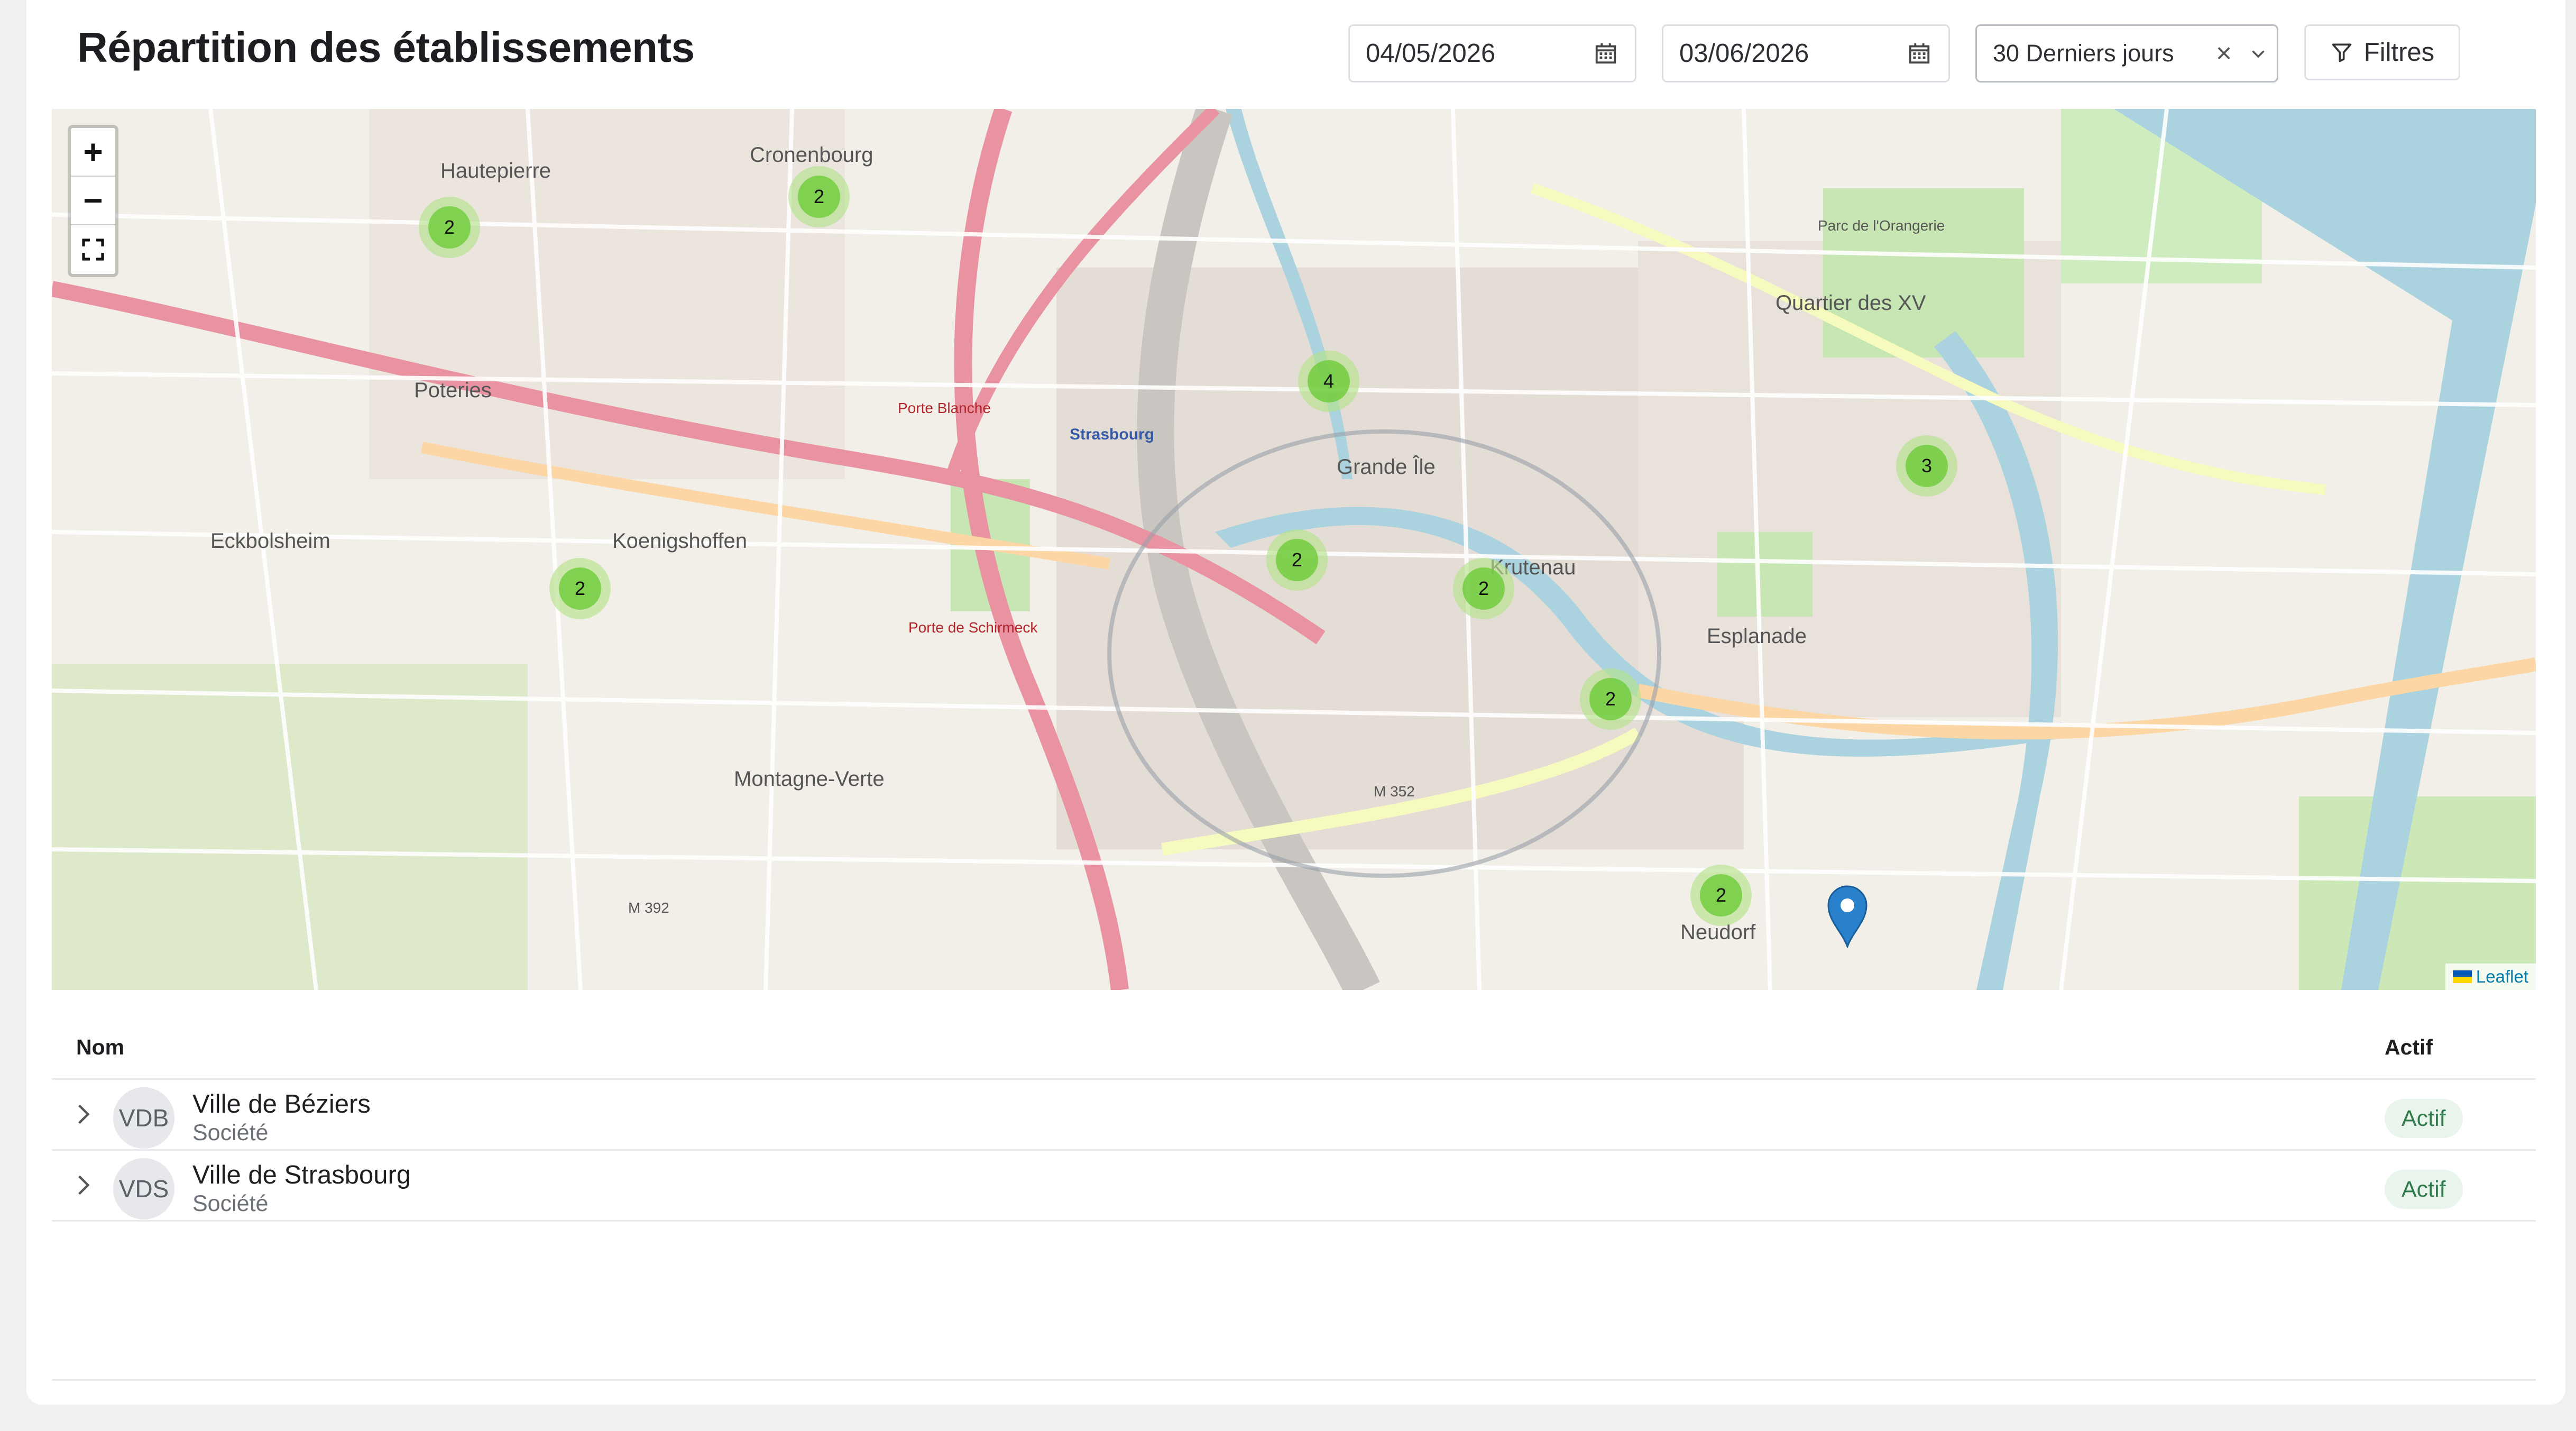 The width and height of the screenshot is (2576, 1431). Describe the element at coordinates (1847, 916) in the screenshot. I see `map-marker-icon` at that location.